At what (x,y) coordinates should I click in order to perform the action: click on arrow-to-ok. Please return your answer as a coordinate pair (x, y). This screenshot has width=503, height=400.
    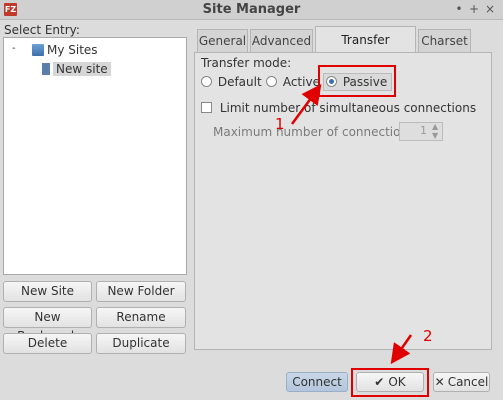
    Looking at the image, I should click on (401, 349).